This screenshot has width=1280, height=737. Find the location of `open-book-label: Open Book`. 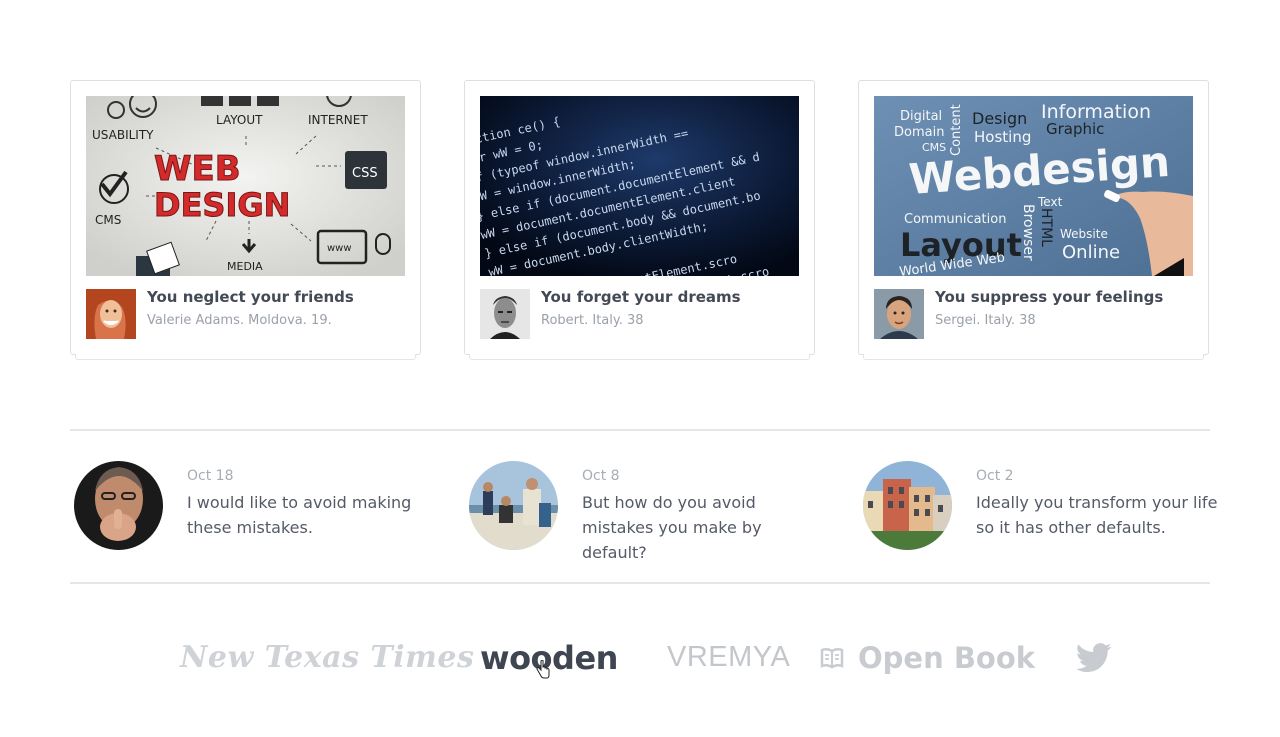

open-book-label: Open Book is located at coordinates (947, 657).